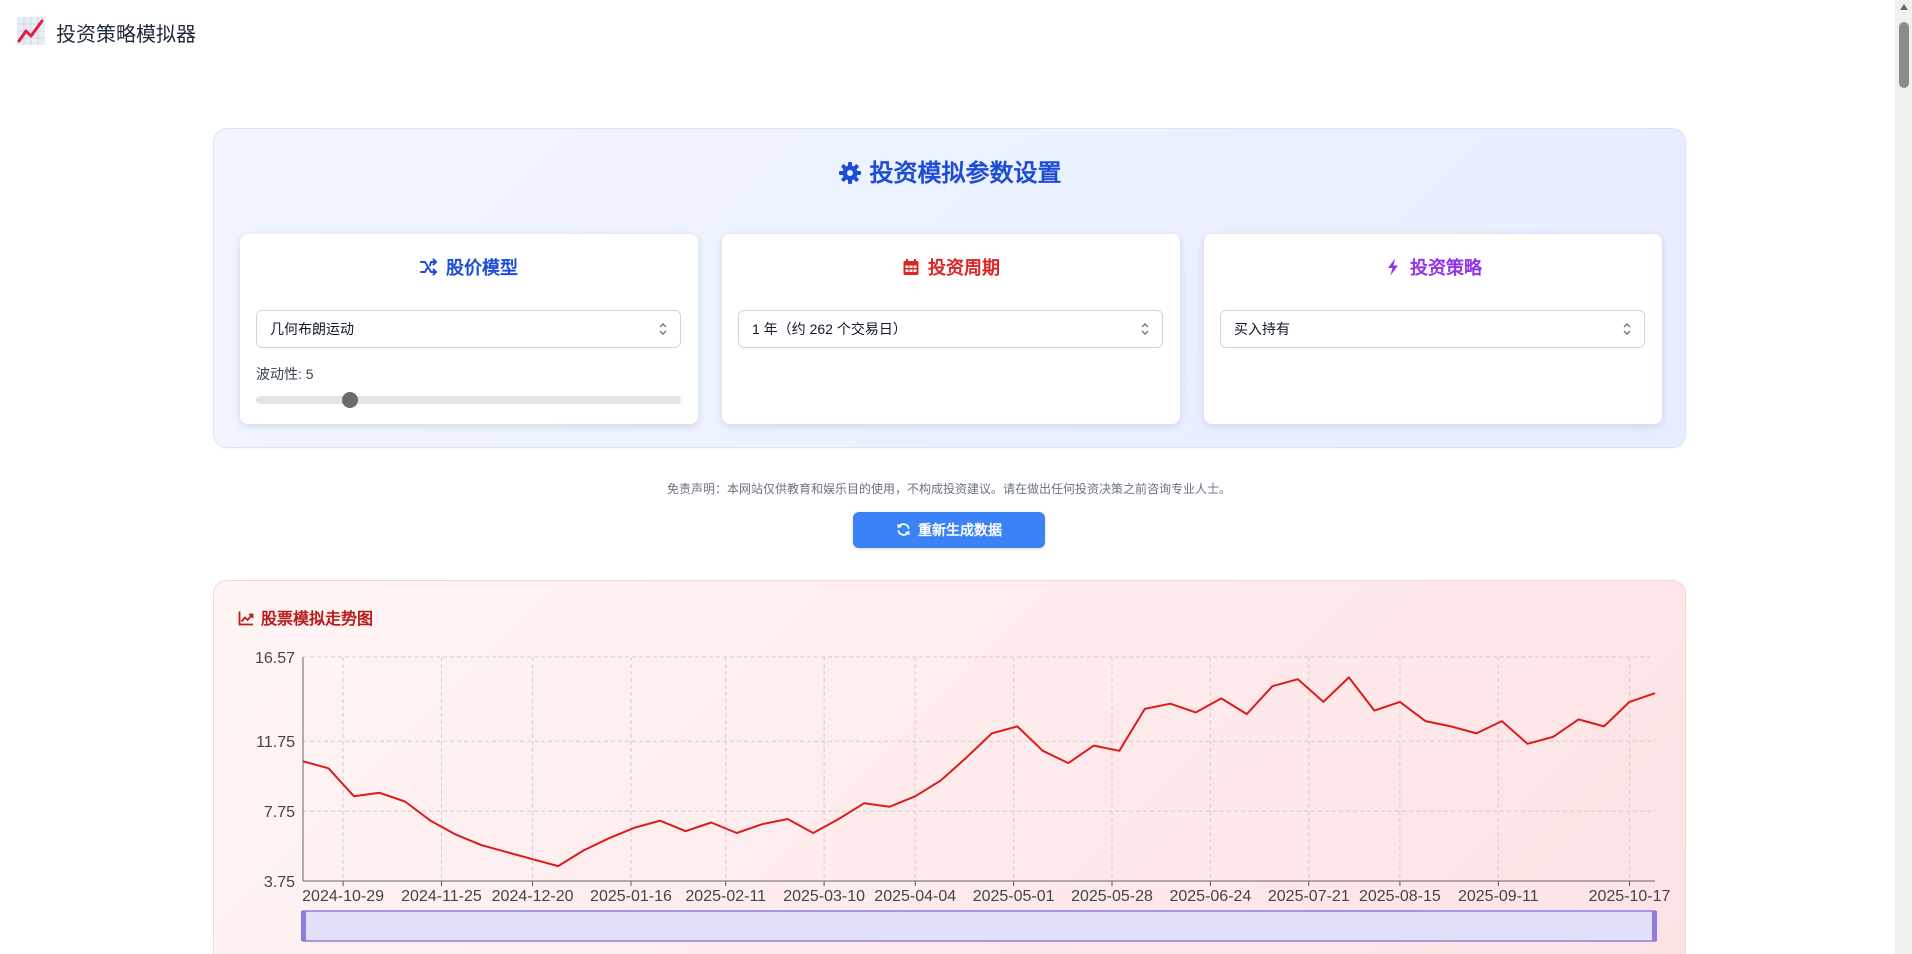 The width and height of the screenshot is (1912, 954). Describe the element at coordinates (349, 400) in the screenshot. I see `volatility-slider-thumb` at that location.